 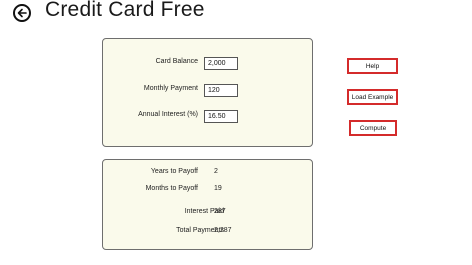 I want to click on back-button, so click(x=22, y=13).